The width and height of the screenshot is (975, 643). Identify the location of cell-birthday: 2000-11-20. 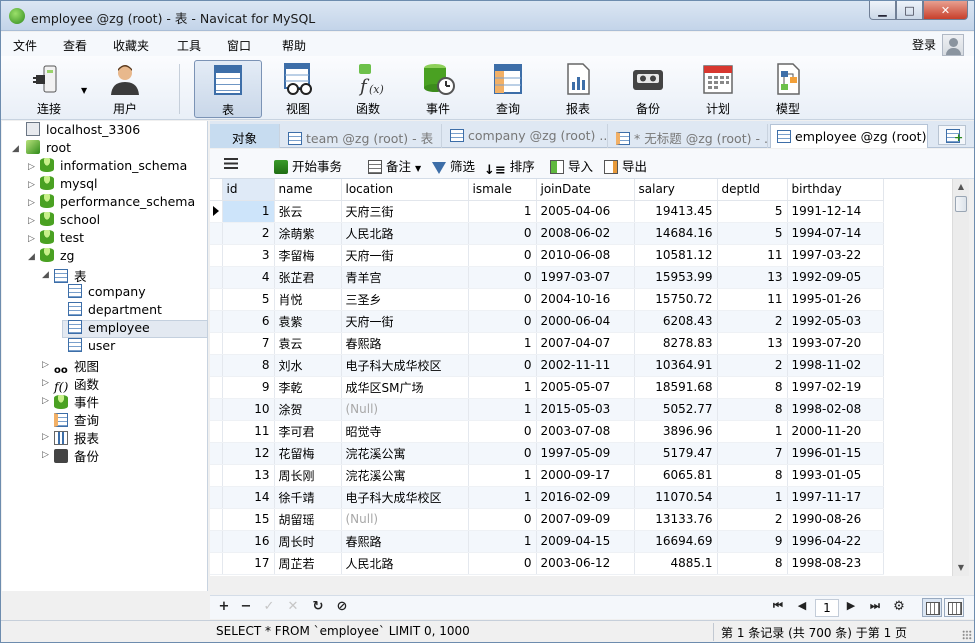
(835, 431).